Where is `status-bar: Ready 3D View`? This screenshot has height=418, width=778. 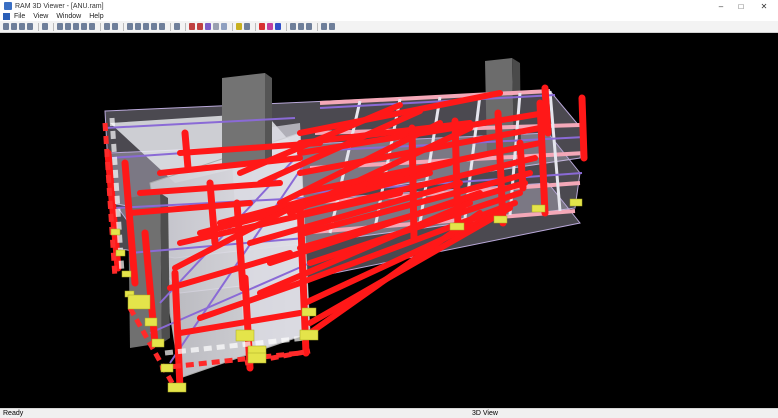
status-bar: Ready 3D View is located at coordinates (389, 413).